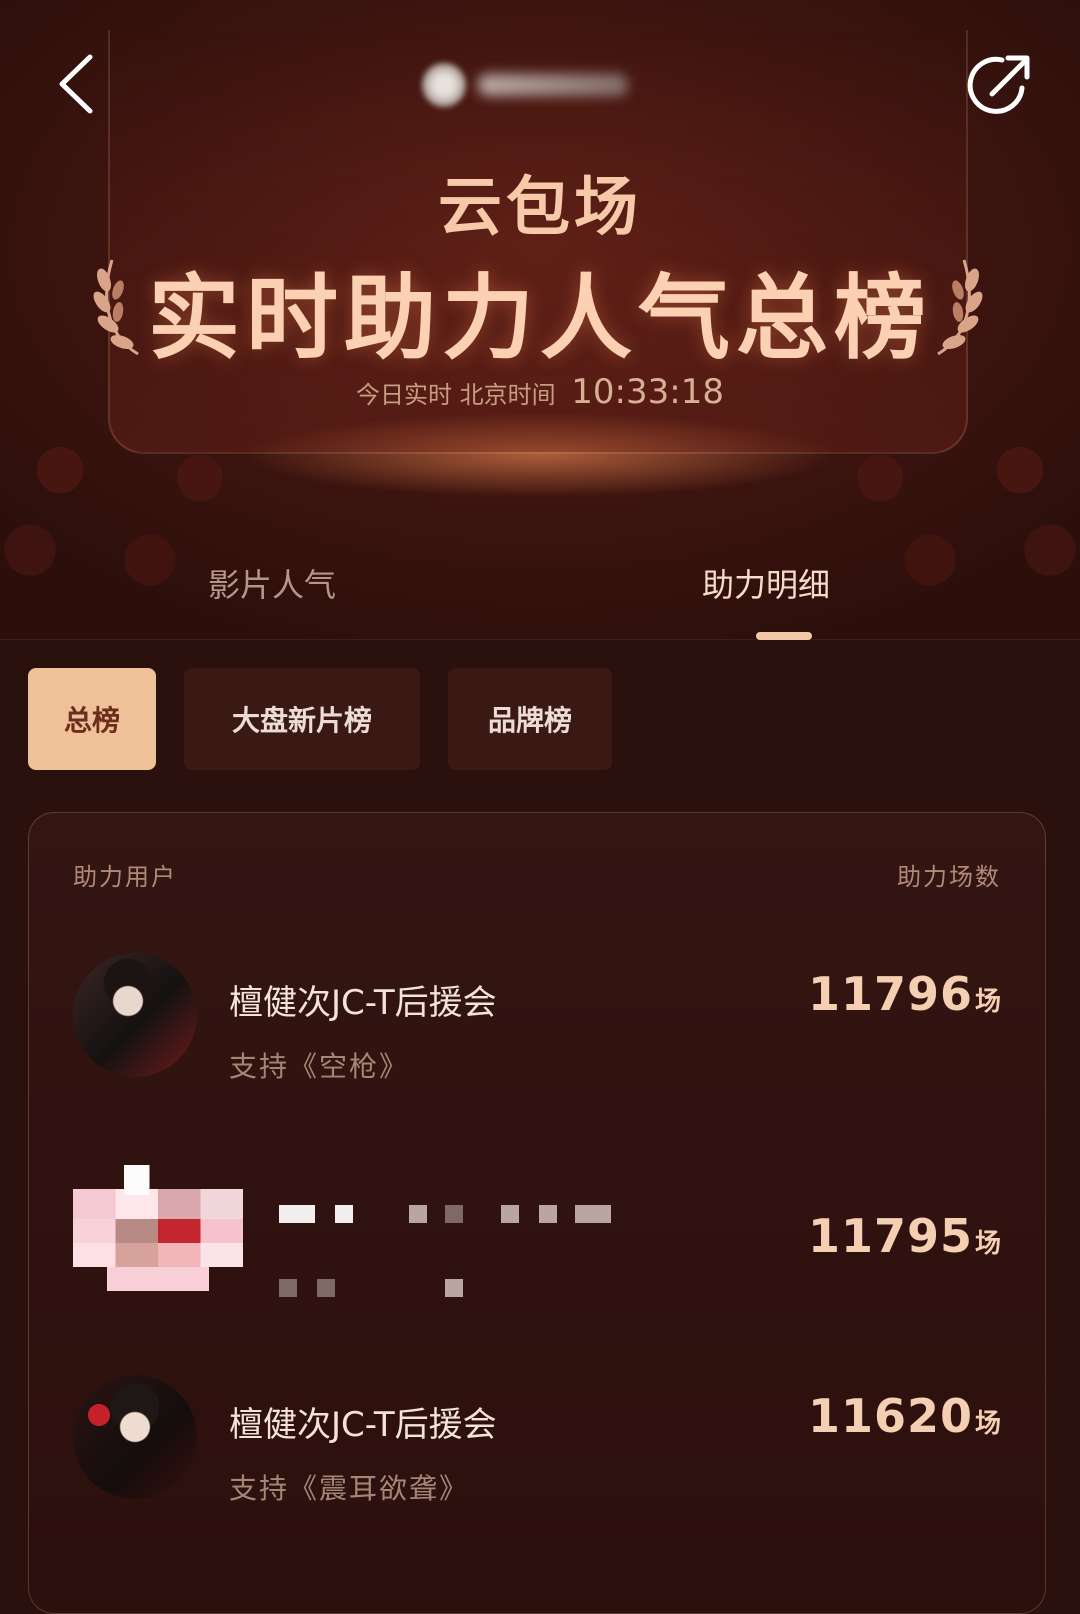  Describe the element at coordinates (960, 307) in the screenshot. I see `laurel-right-icon` at that location.